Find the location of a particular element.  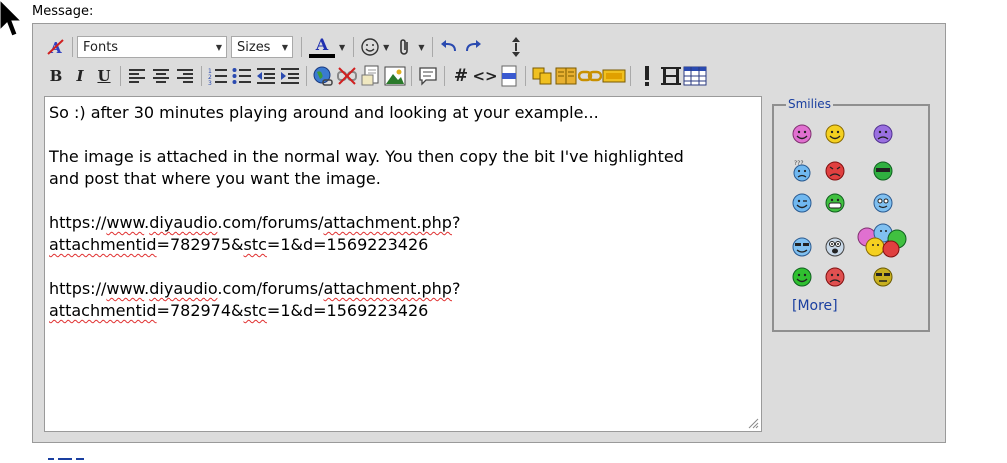

indent-icon is located at coordinates (290, 76).